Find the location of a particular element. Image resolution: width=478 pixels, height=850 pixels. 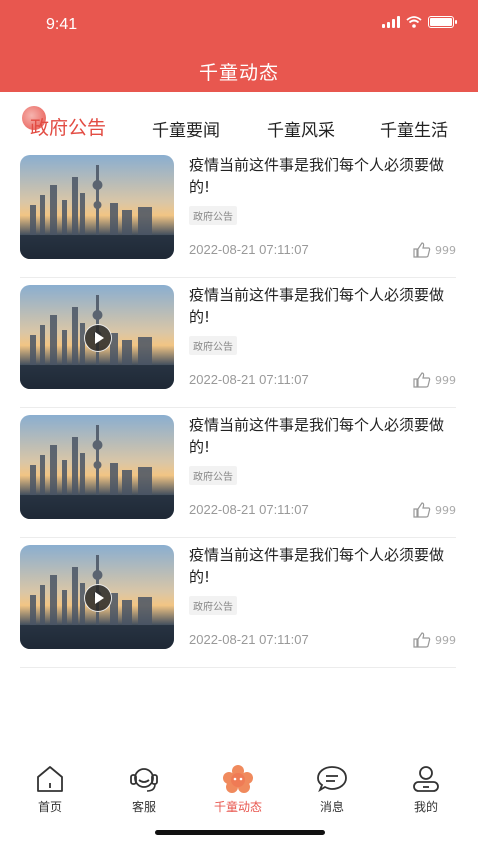

tabbar-dynamics-label: 千童动态 is located at coordinates (237, 807).